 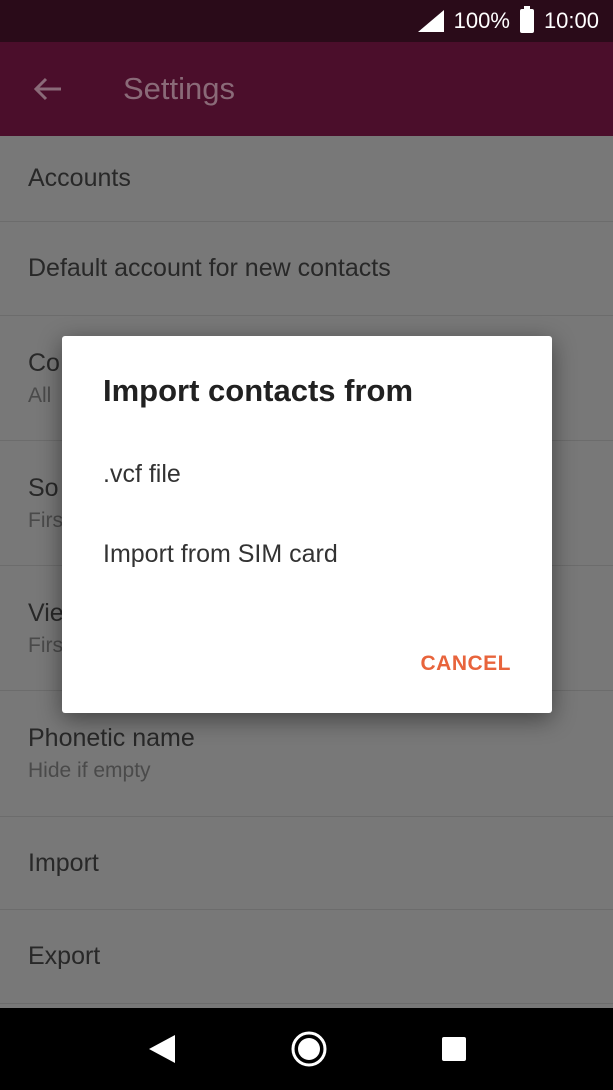 What do you see at coordinates (306, 179) in the screenshot?
I see `list-item-accounts: Accounts` at bounding box center [306, 179].